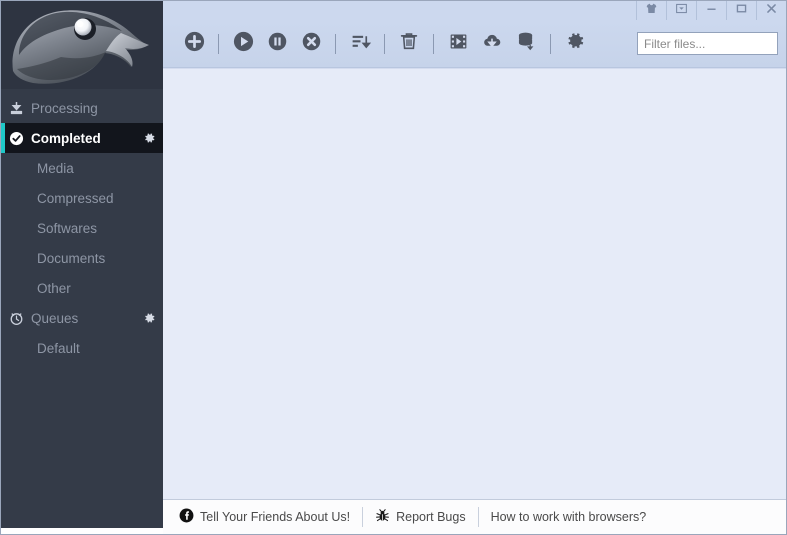 This screenshot has height=535, width=787. Describe the element at coordinates (474, 10) in the screenshot. I see `window-titlebar` at that location.